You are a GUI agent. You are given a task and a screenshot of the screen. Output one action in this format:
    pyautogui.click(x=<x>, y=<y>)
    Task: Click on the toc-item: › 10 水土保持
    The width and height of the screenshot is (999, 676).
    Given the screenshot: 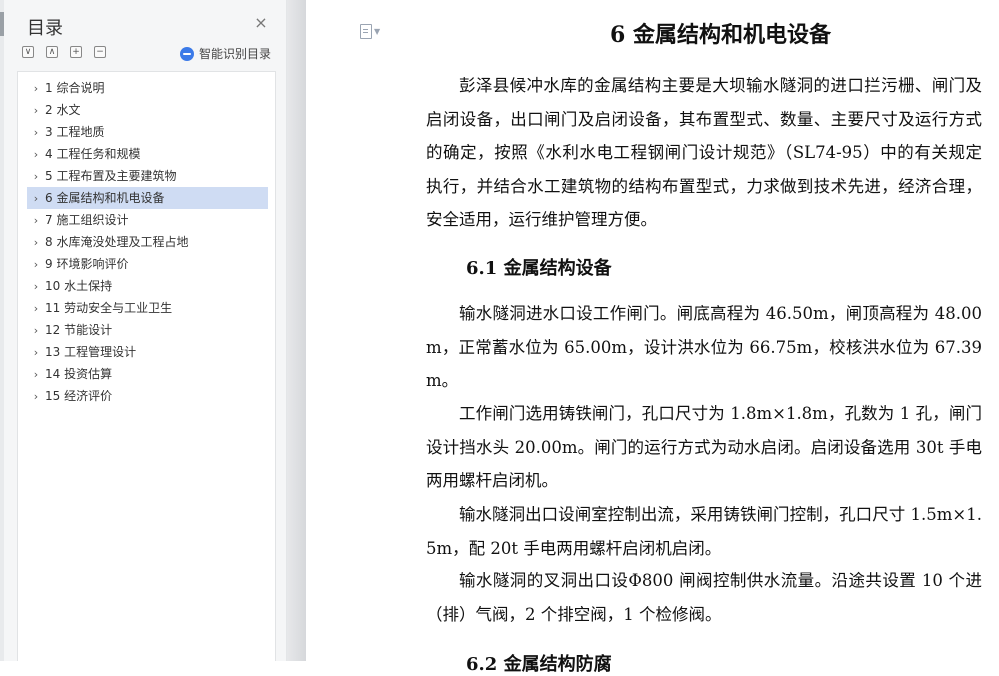 What is the action you would take?
    pyautogui.click(x=147, y=286)
    